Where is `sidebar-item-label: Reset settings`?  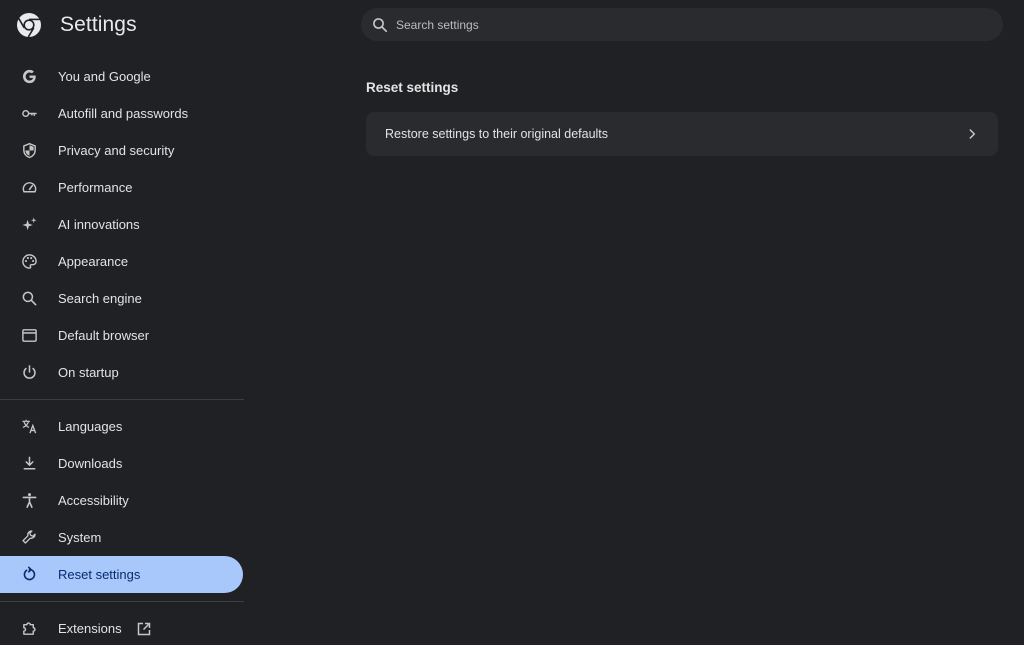
sidebar-item-label: Reset settings is located at coordinates (99, 574).